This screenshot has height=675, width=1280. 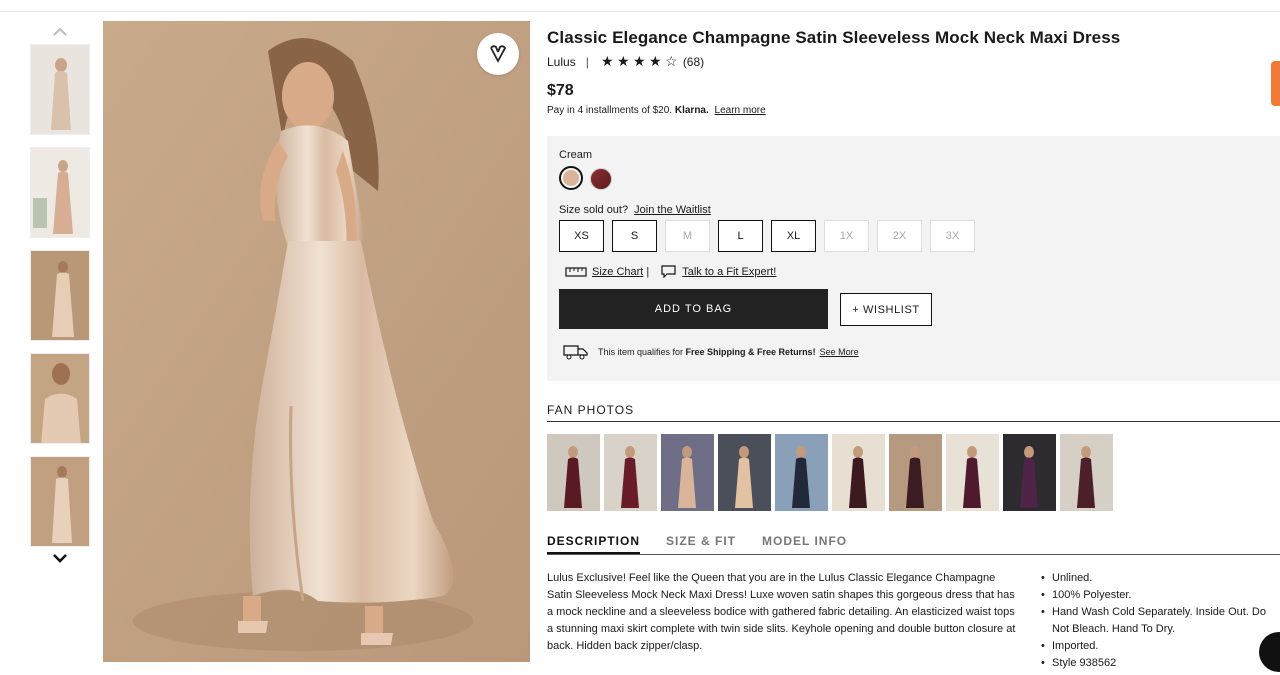 I want to click on size-m: M, so click(x=687, y=236).